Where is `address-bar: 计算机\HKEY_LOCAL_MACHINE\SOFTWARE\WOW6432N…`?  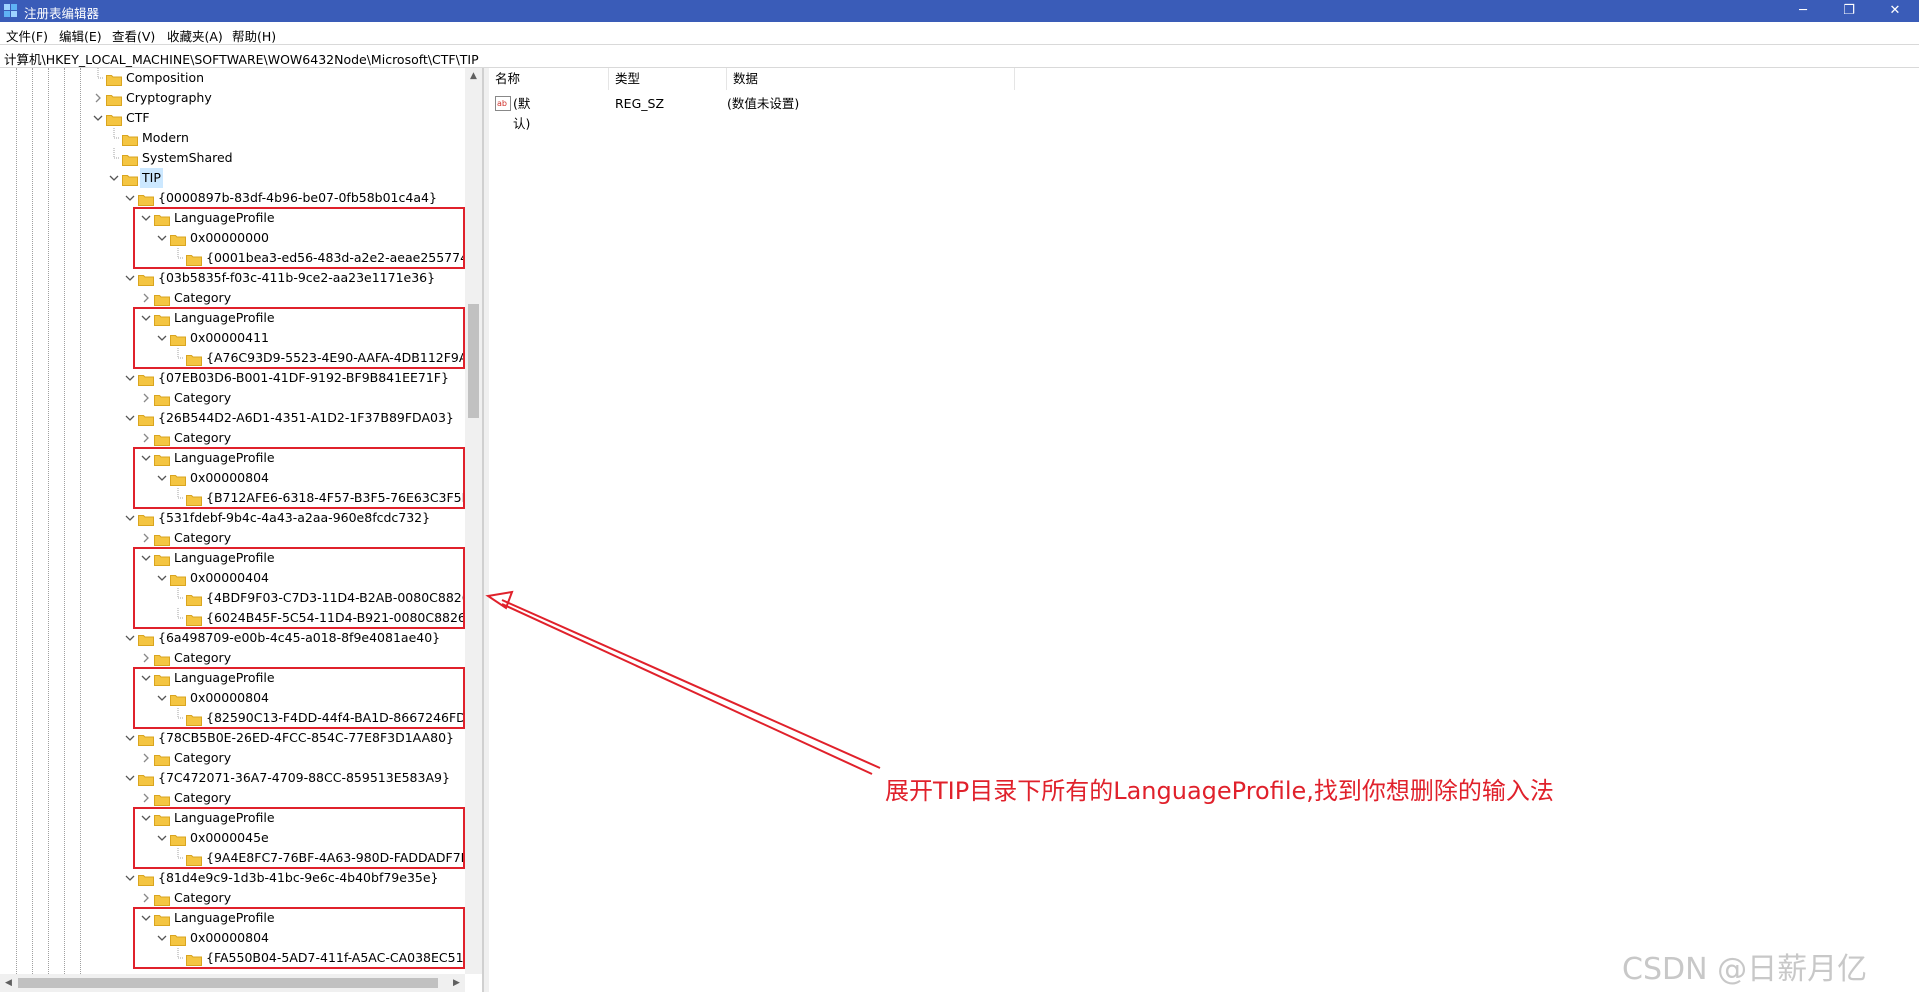 address-bar: 计算机\HKEY_LOCAL_MACHINE\SOFTWARE\WOW6432N… is located at coordinates (959, 56).